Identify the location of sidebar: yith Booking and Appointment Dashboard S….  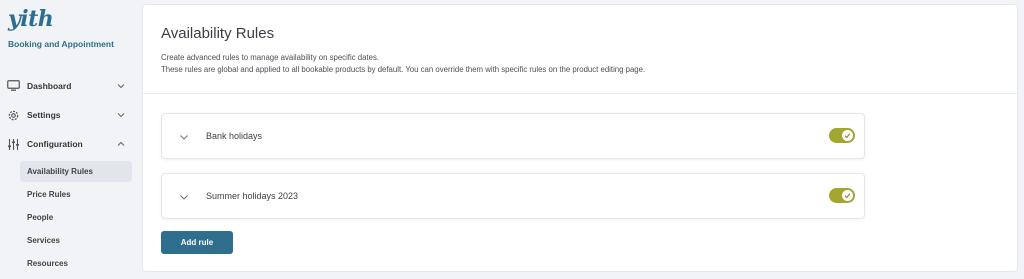
(71, 139).